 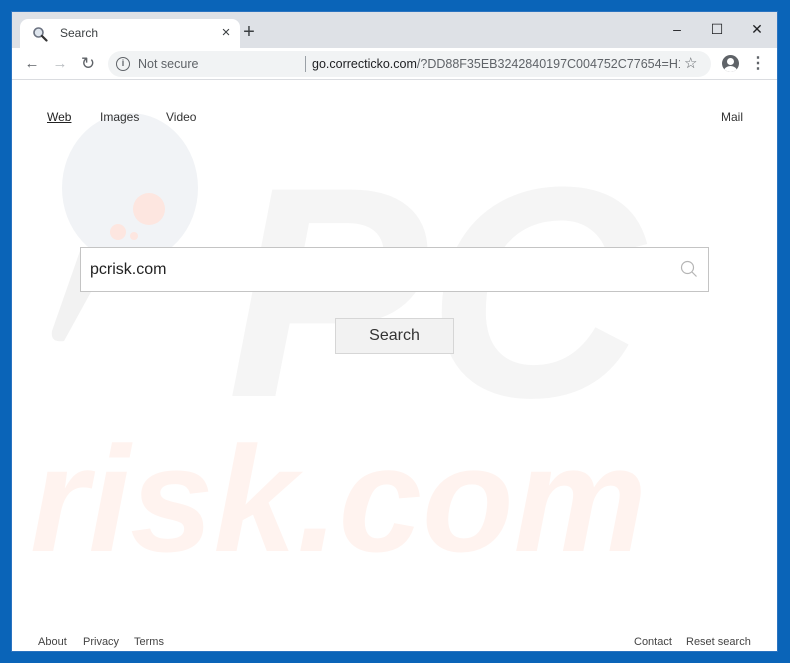 I want to click on nav-web: Web, so click(x=59, y=117).